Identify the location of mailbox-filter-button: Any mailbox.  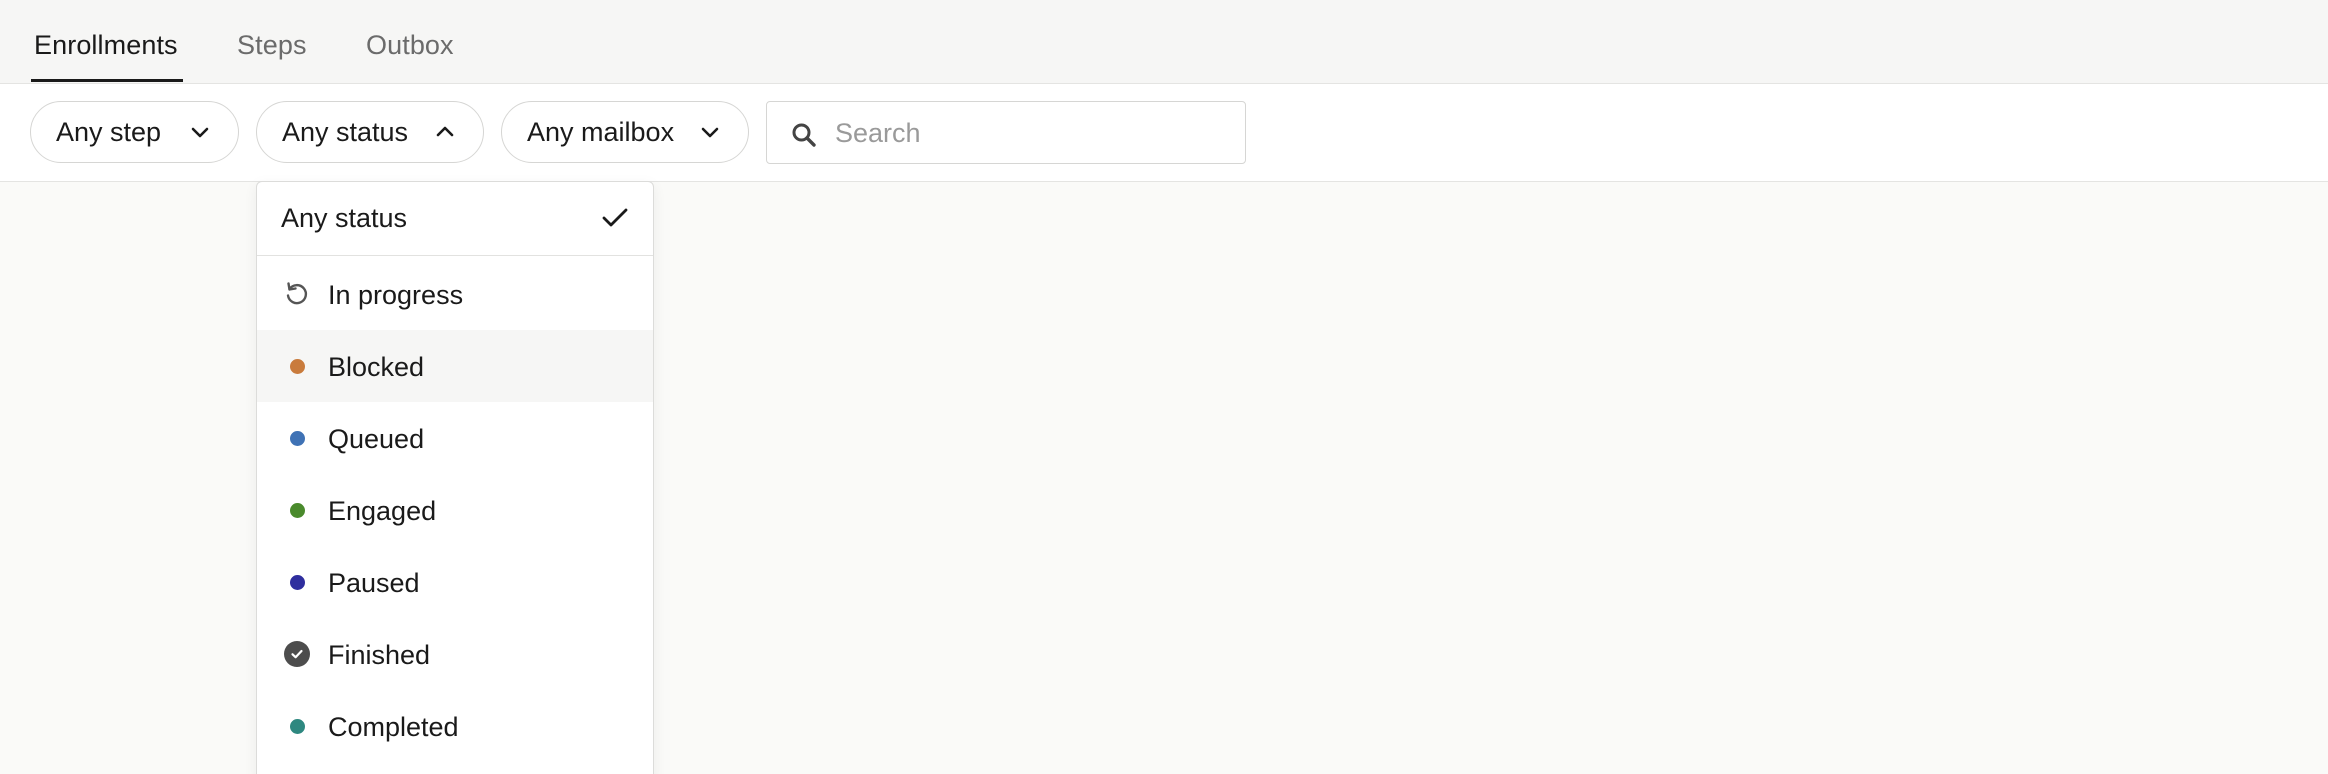
(625, 132).